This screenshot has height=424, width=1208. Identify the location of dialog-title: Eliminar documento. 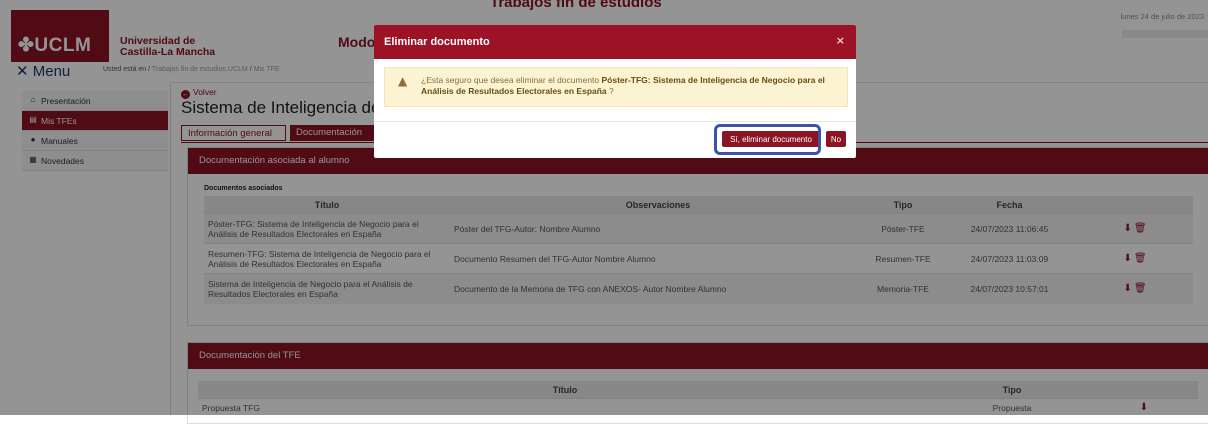
(437, 42).